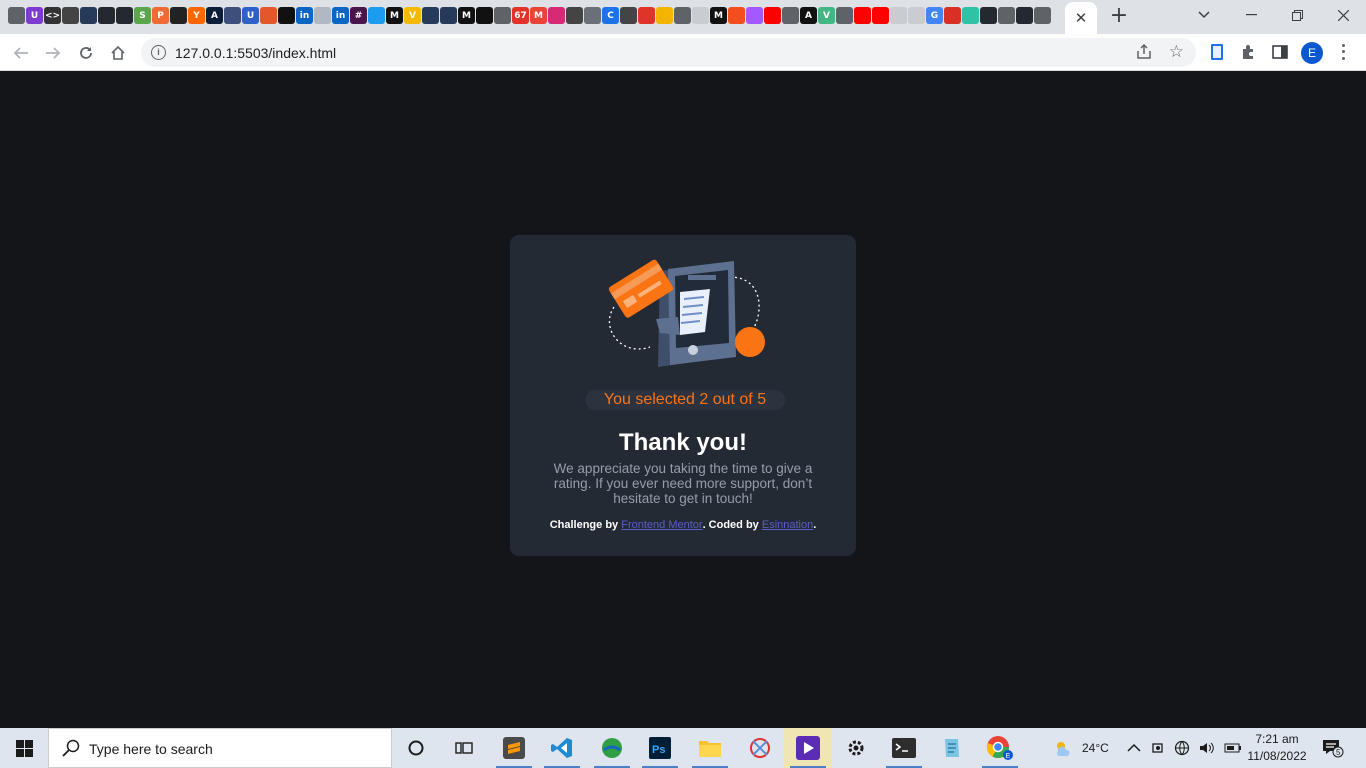  I want to click on media-player-icon, so click(808, 748).